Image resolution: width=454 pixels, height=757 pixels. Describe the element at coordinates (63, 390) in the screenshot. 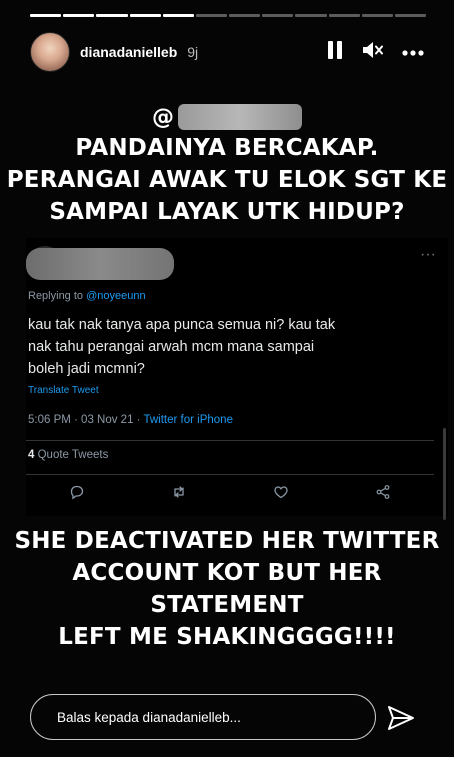

I see `translate-tweet-link: Translate Tweet` at that location.